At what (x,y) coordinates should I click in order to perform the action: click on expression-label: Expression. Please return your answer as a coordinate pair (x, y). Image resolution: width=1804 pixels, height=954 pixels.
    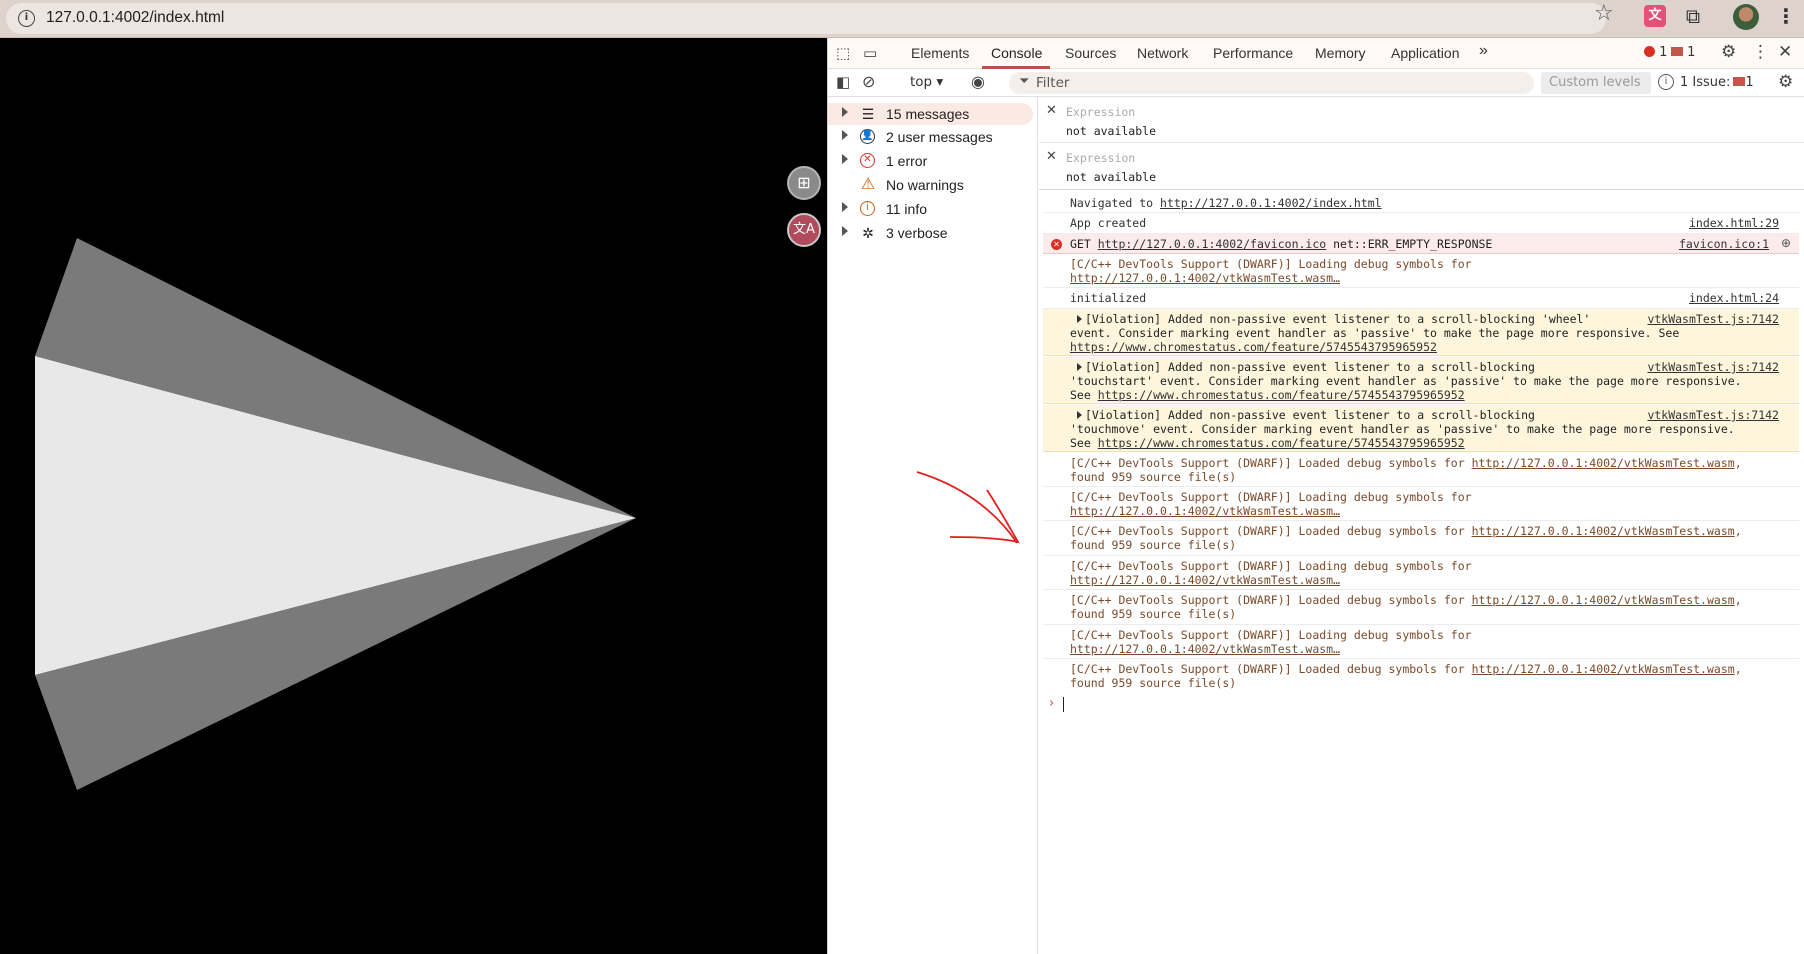
    Looking at the image, I should click on (1101, 158).